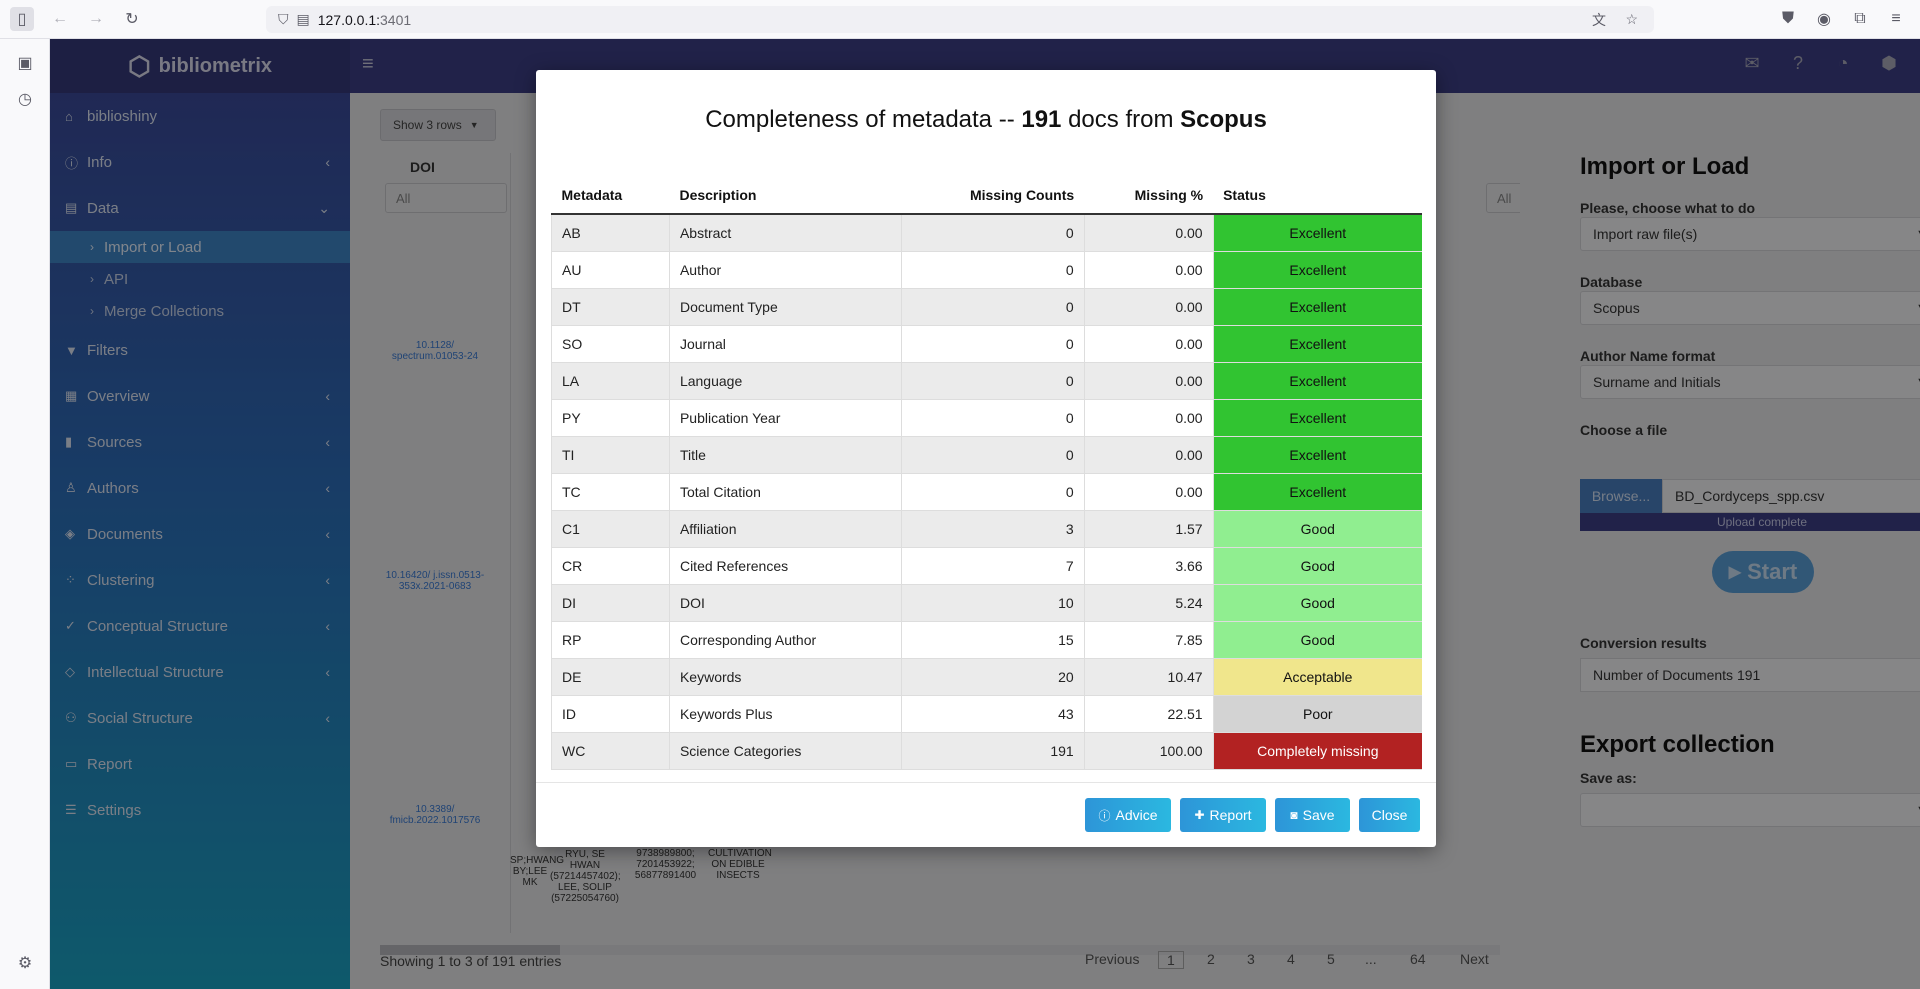 The image size is (1920, 989). I want to click on back-icon: ←, so click(60, 19).